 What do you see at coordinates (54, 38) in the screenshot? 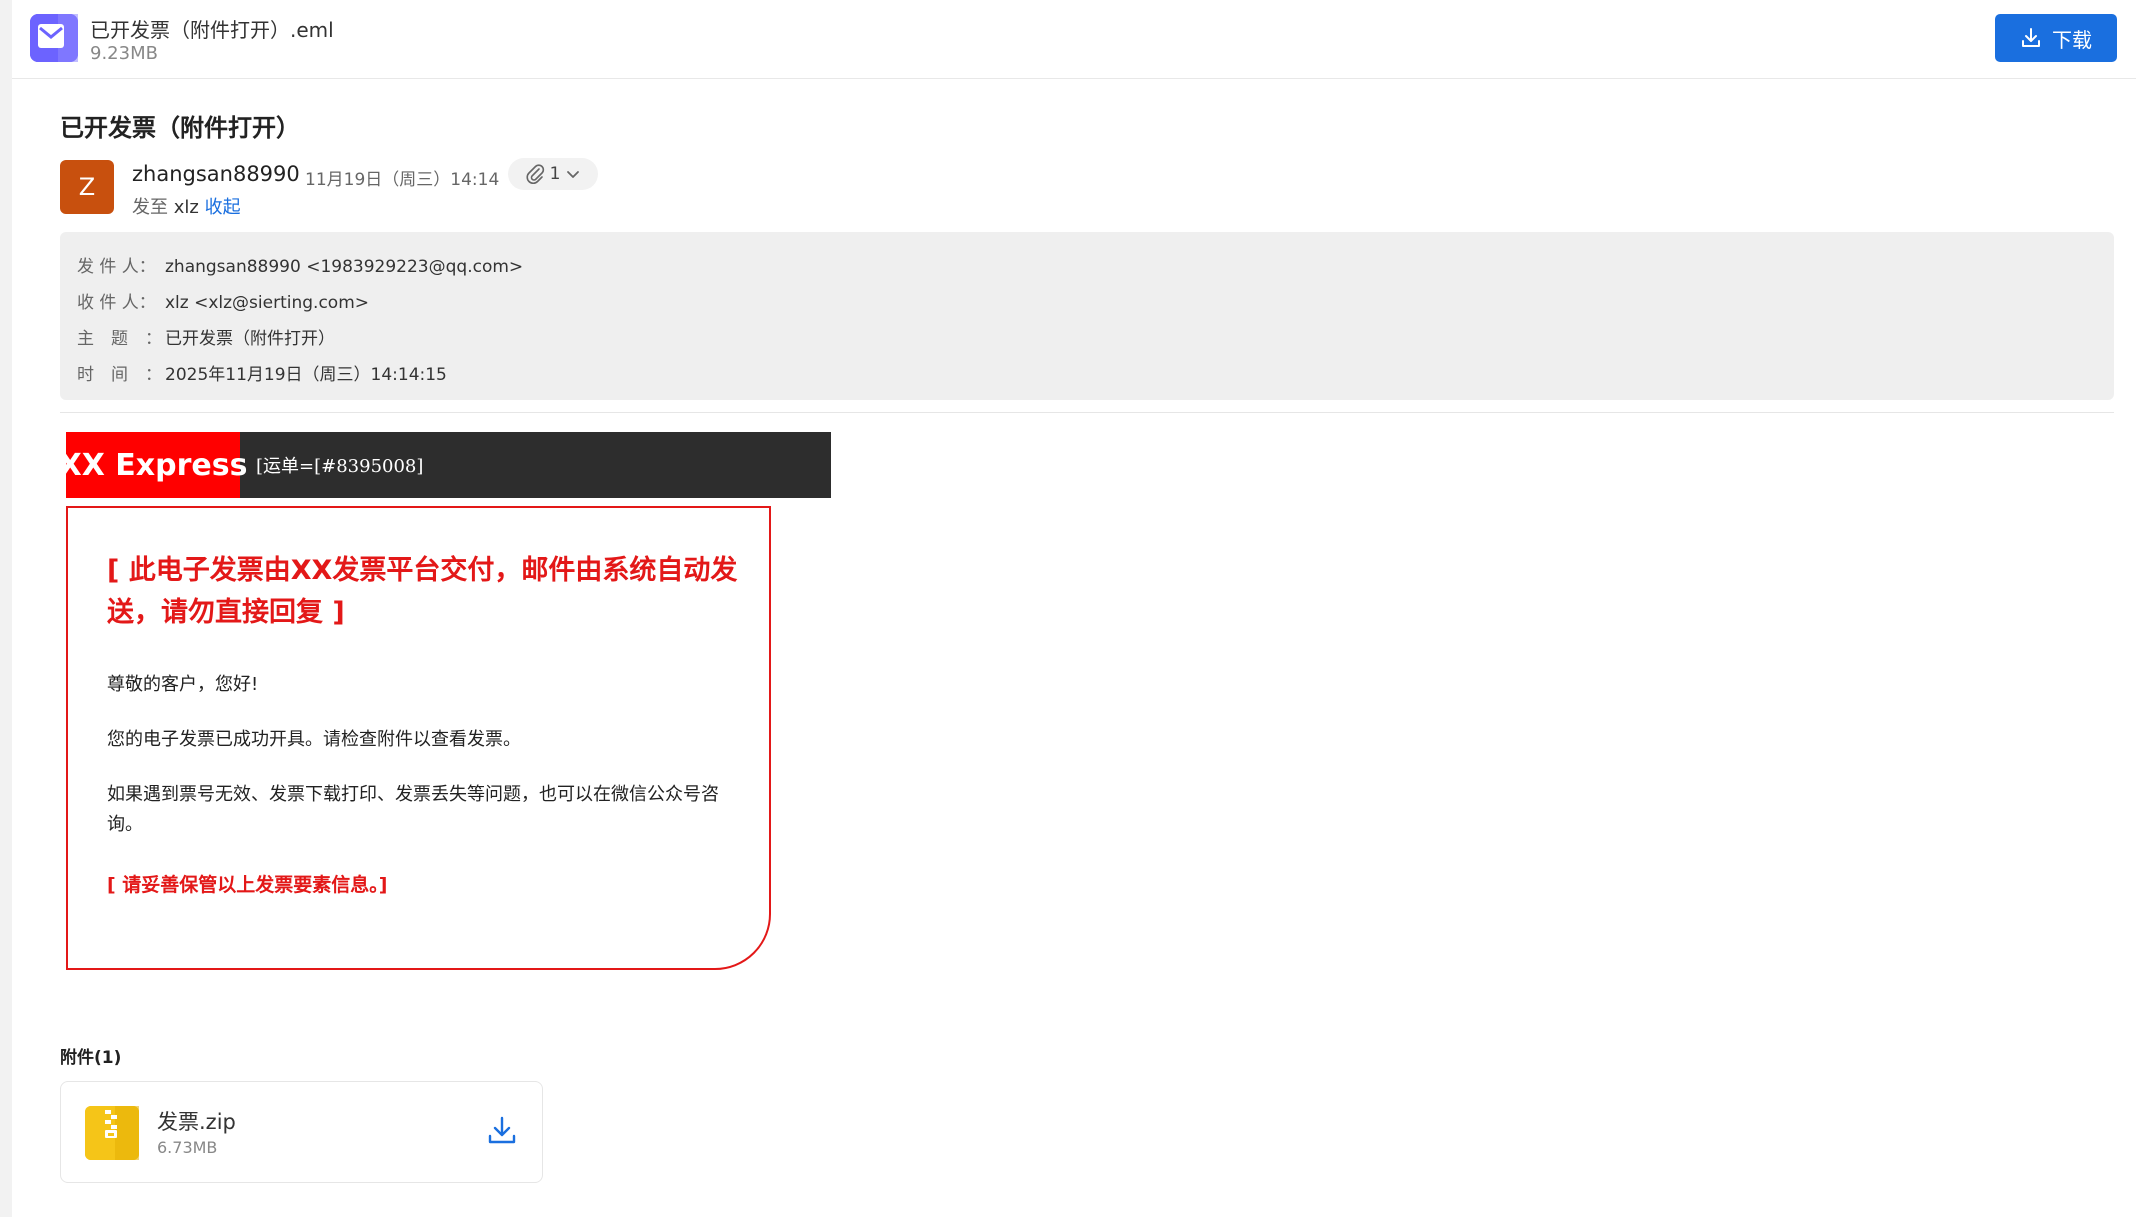
I see `mail-icon` at bounding box center [54, 38].